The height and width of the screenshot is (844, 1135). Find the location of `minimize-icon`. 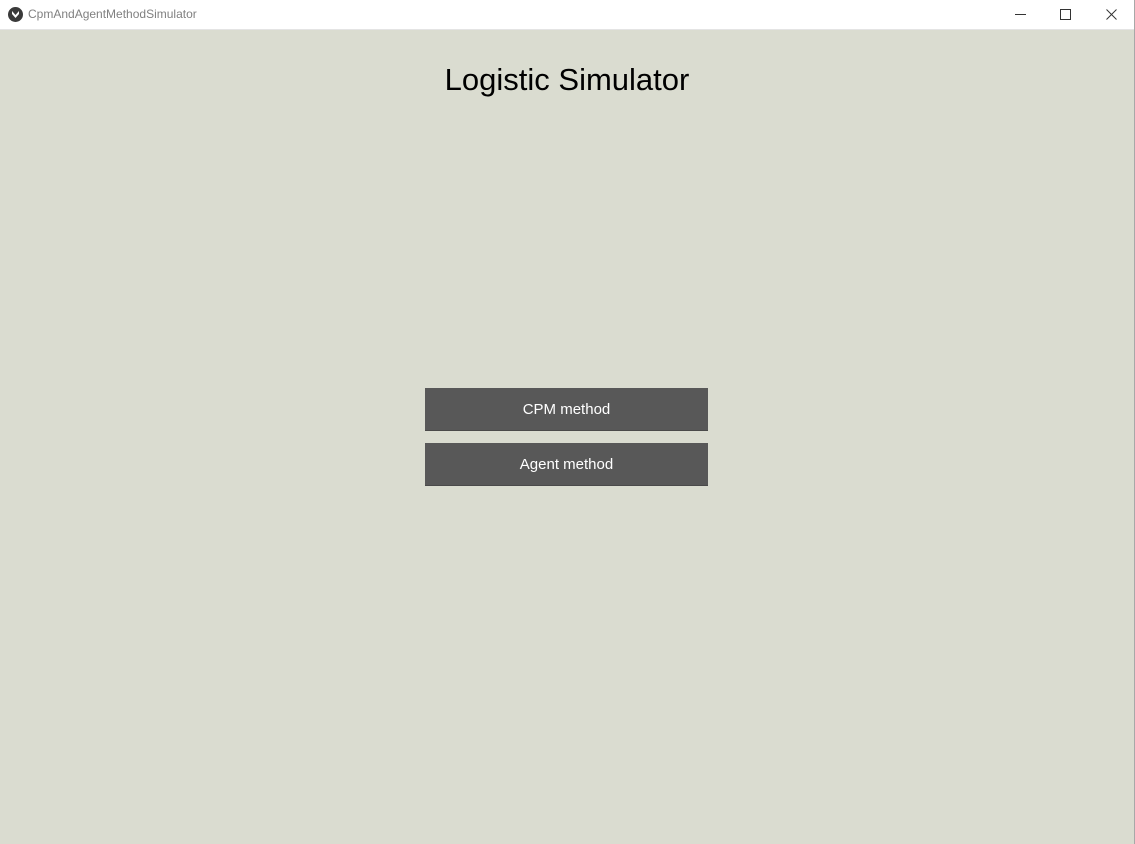

minimize-icon is located at coordinates (1020, 14).